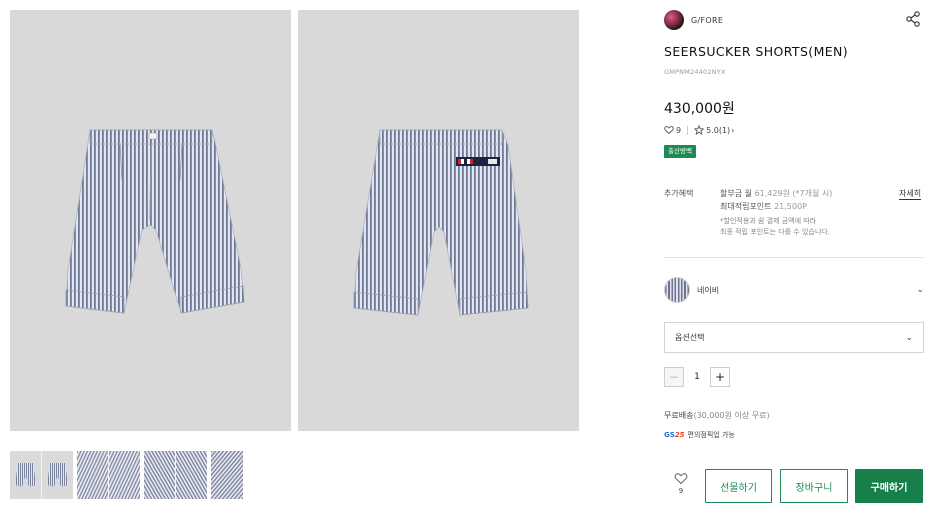 The height and width of the screenshot is (513, 936). I want to click on option-select-label: 옵션선택, so click(690, 337).